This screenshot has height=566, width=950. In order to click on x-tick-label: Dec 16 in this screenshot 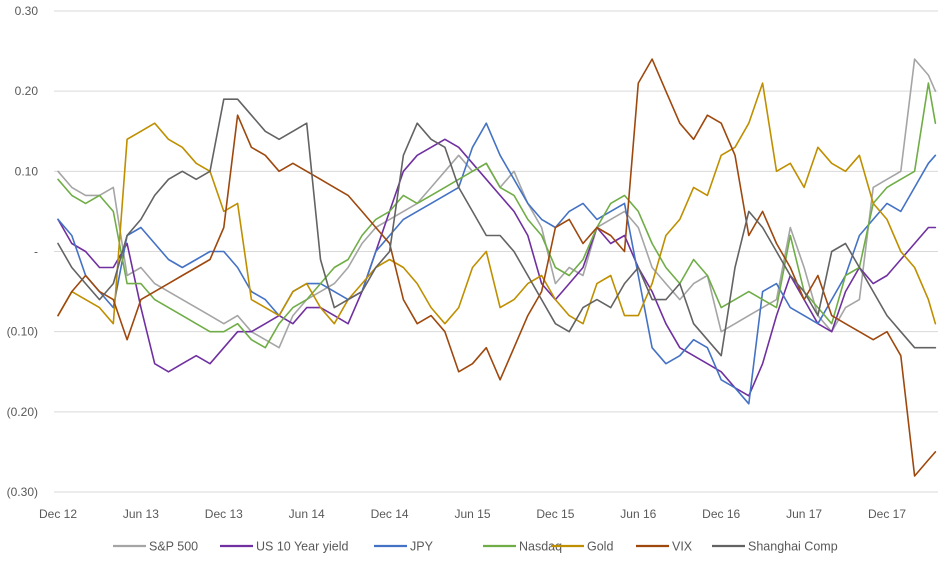, I will do `click(721, 514)`.